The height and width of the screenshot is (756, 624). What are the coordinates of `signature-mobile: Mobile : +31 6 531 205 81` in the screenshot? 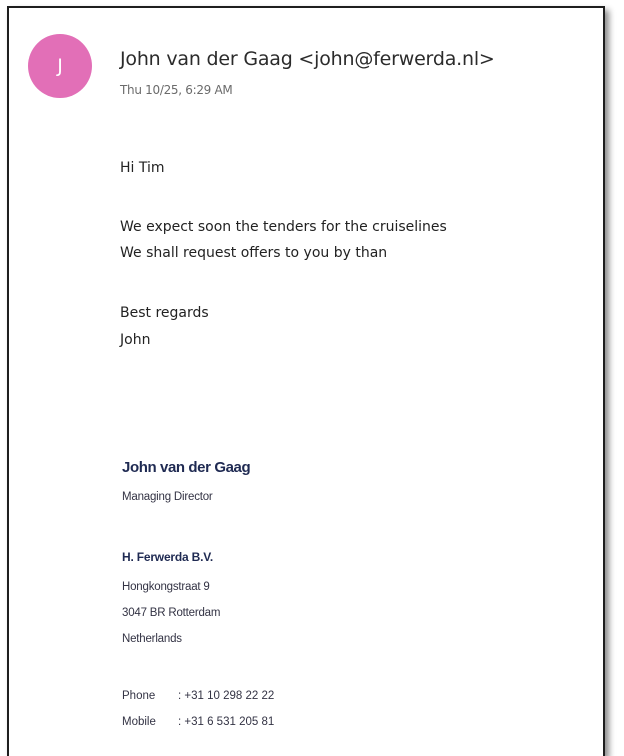 It's located at (198, 722).